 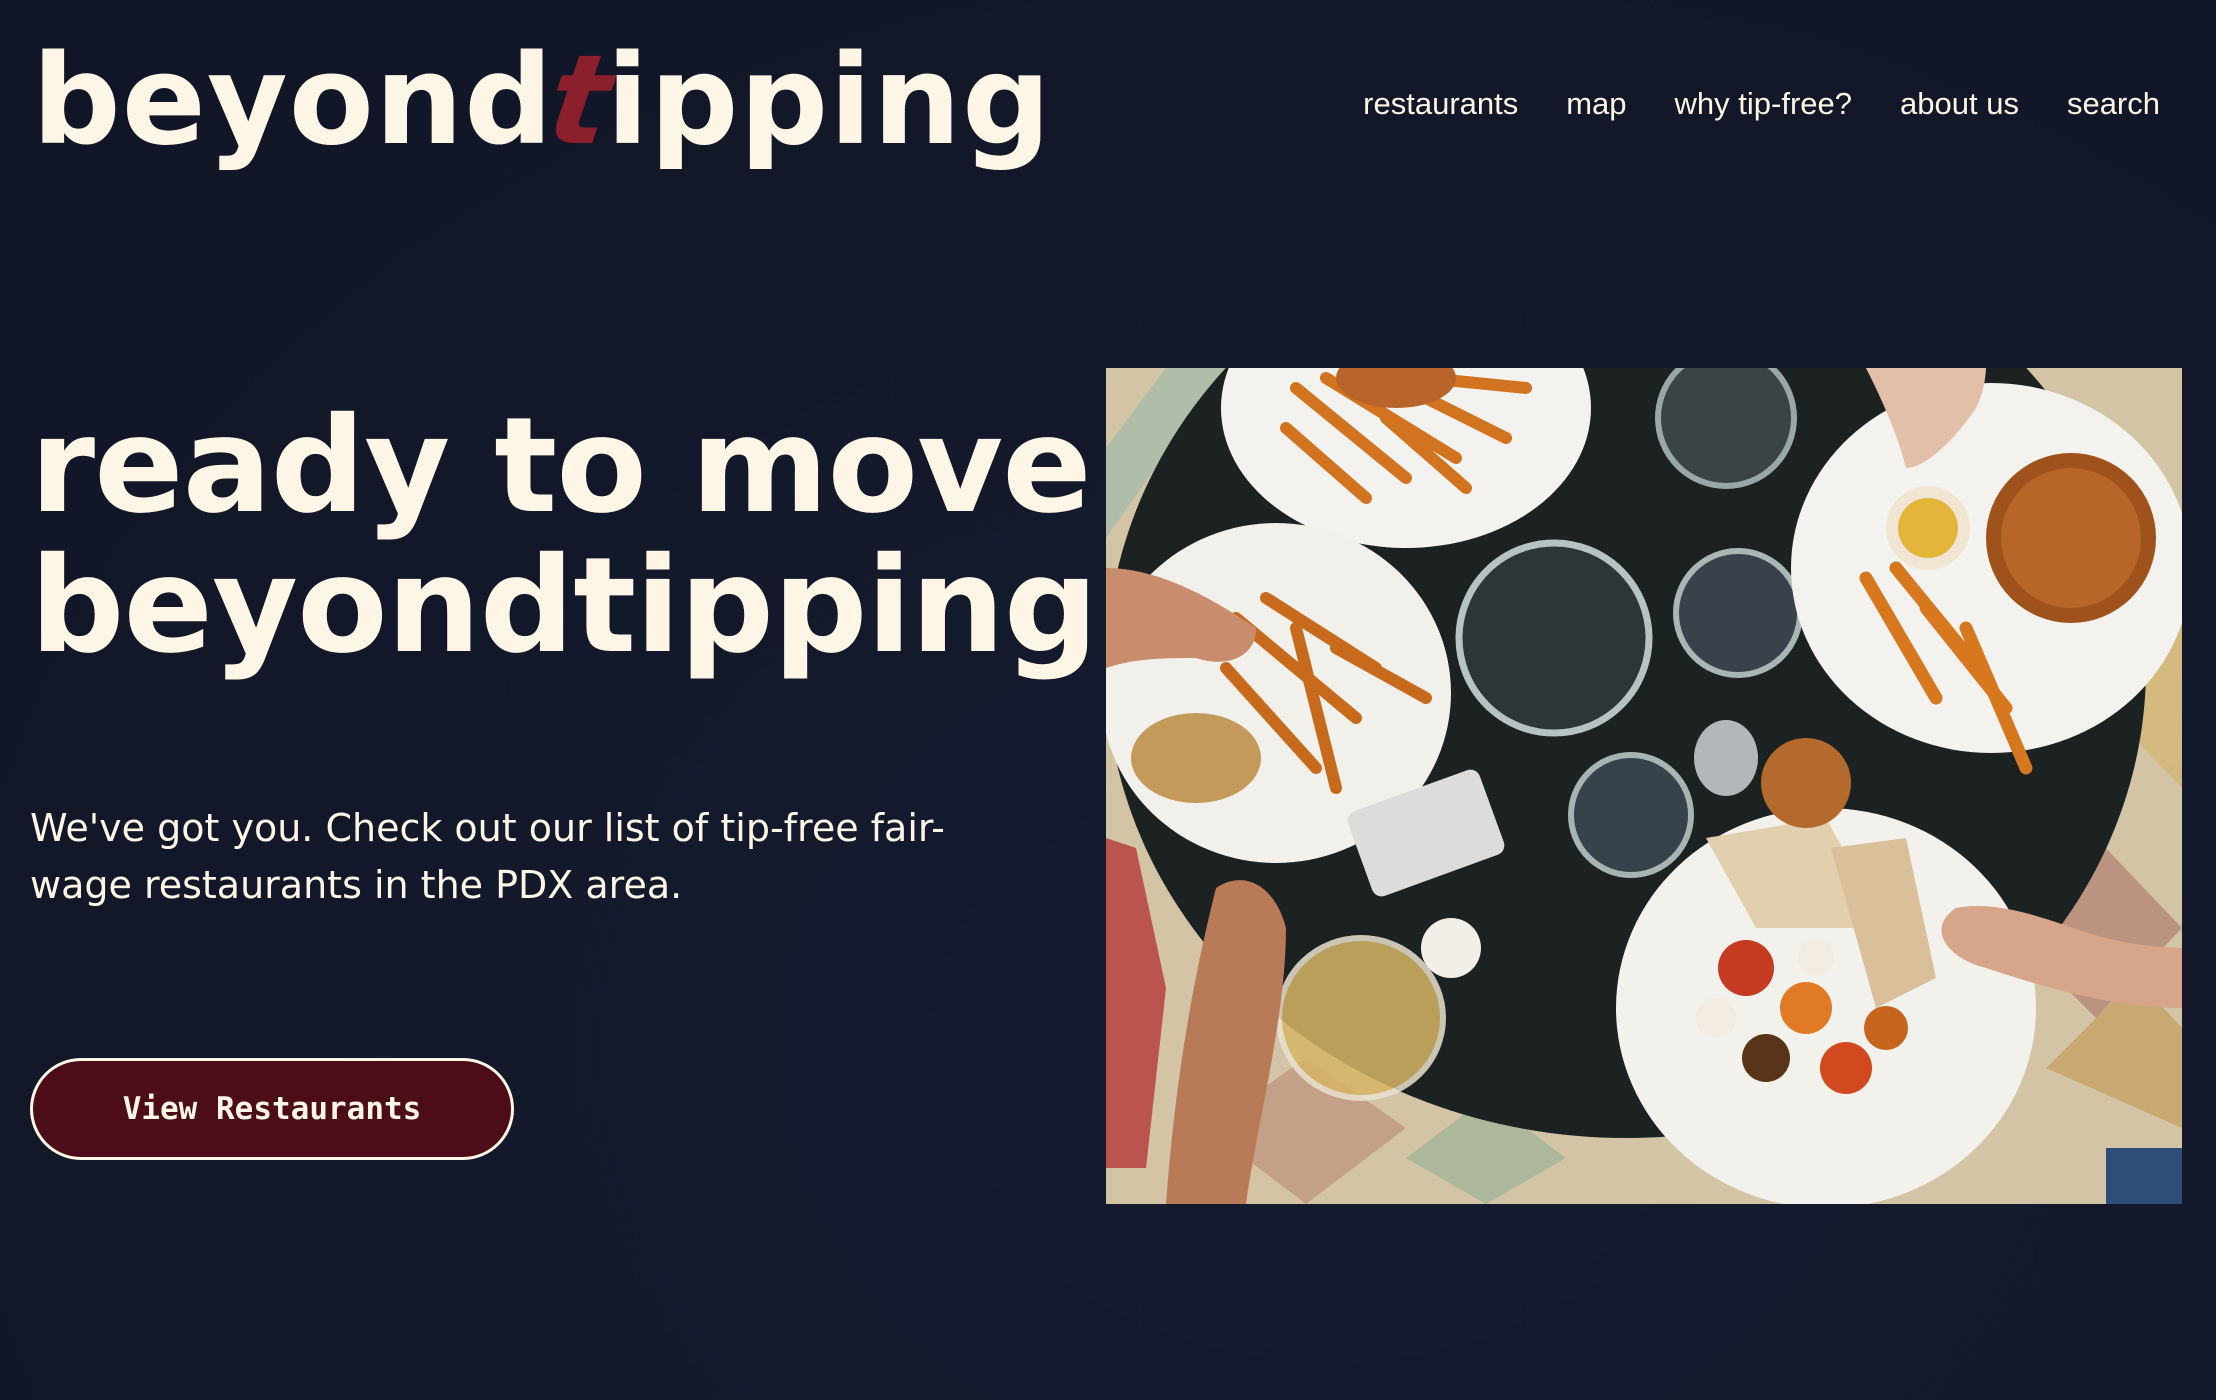 I want to click on hero-title-line-2: beyondtipping?, so click(x=602, y=606).